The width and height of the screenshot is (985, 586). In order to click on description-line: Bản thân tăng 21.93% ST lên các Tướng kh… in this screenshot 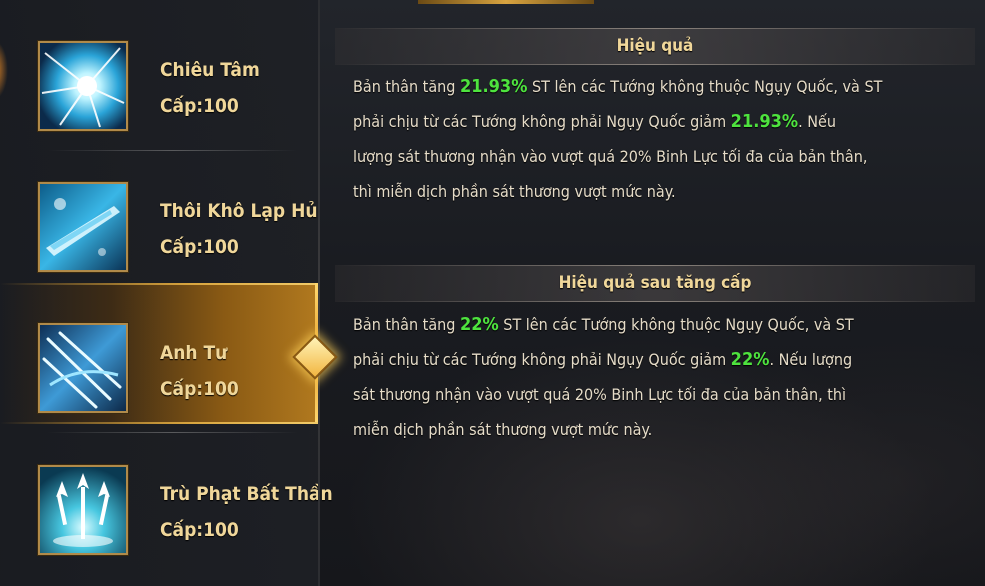, I will do `click(653, 86)`.